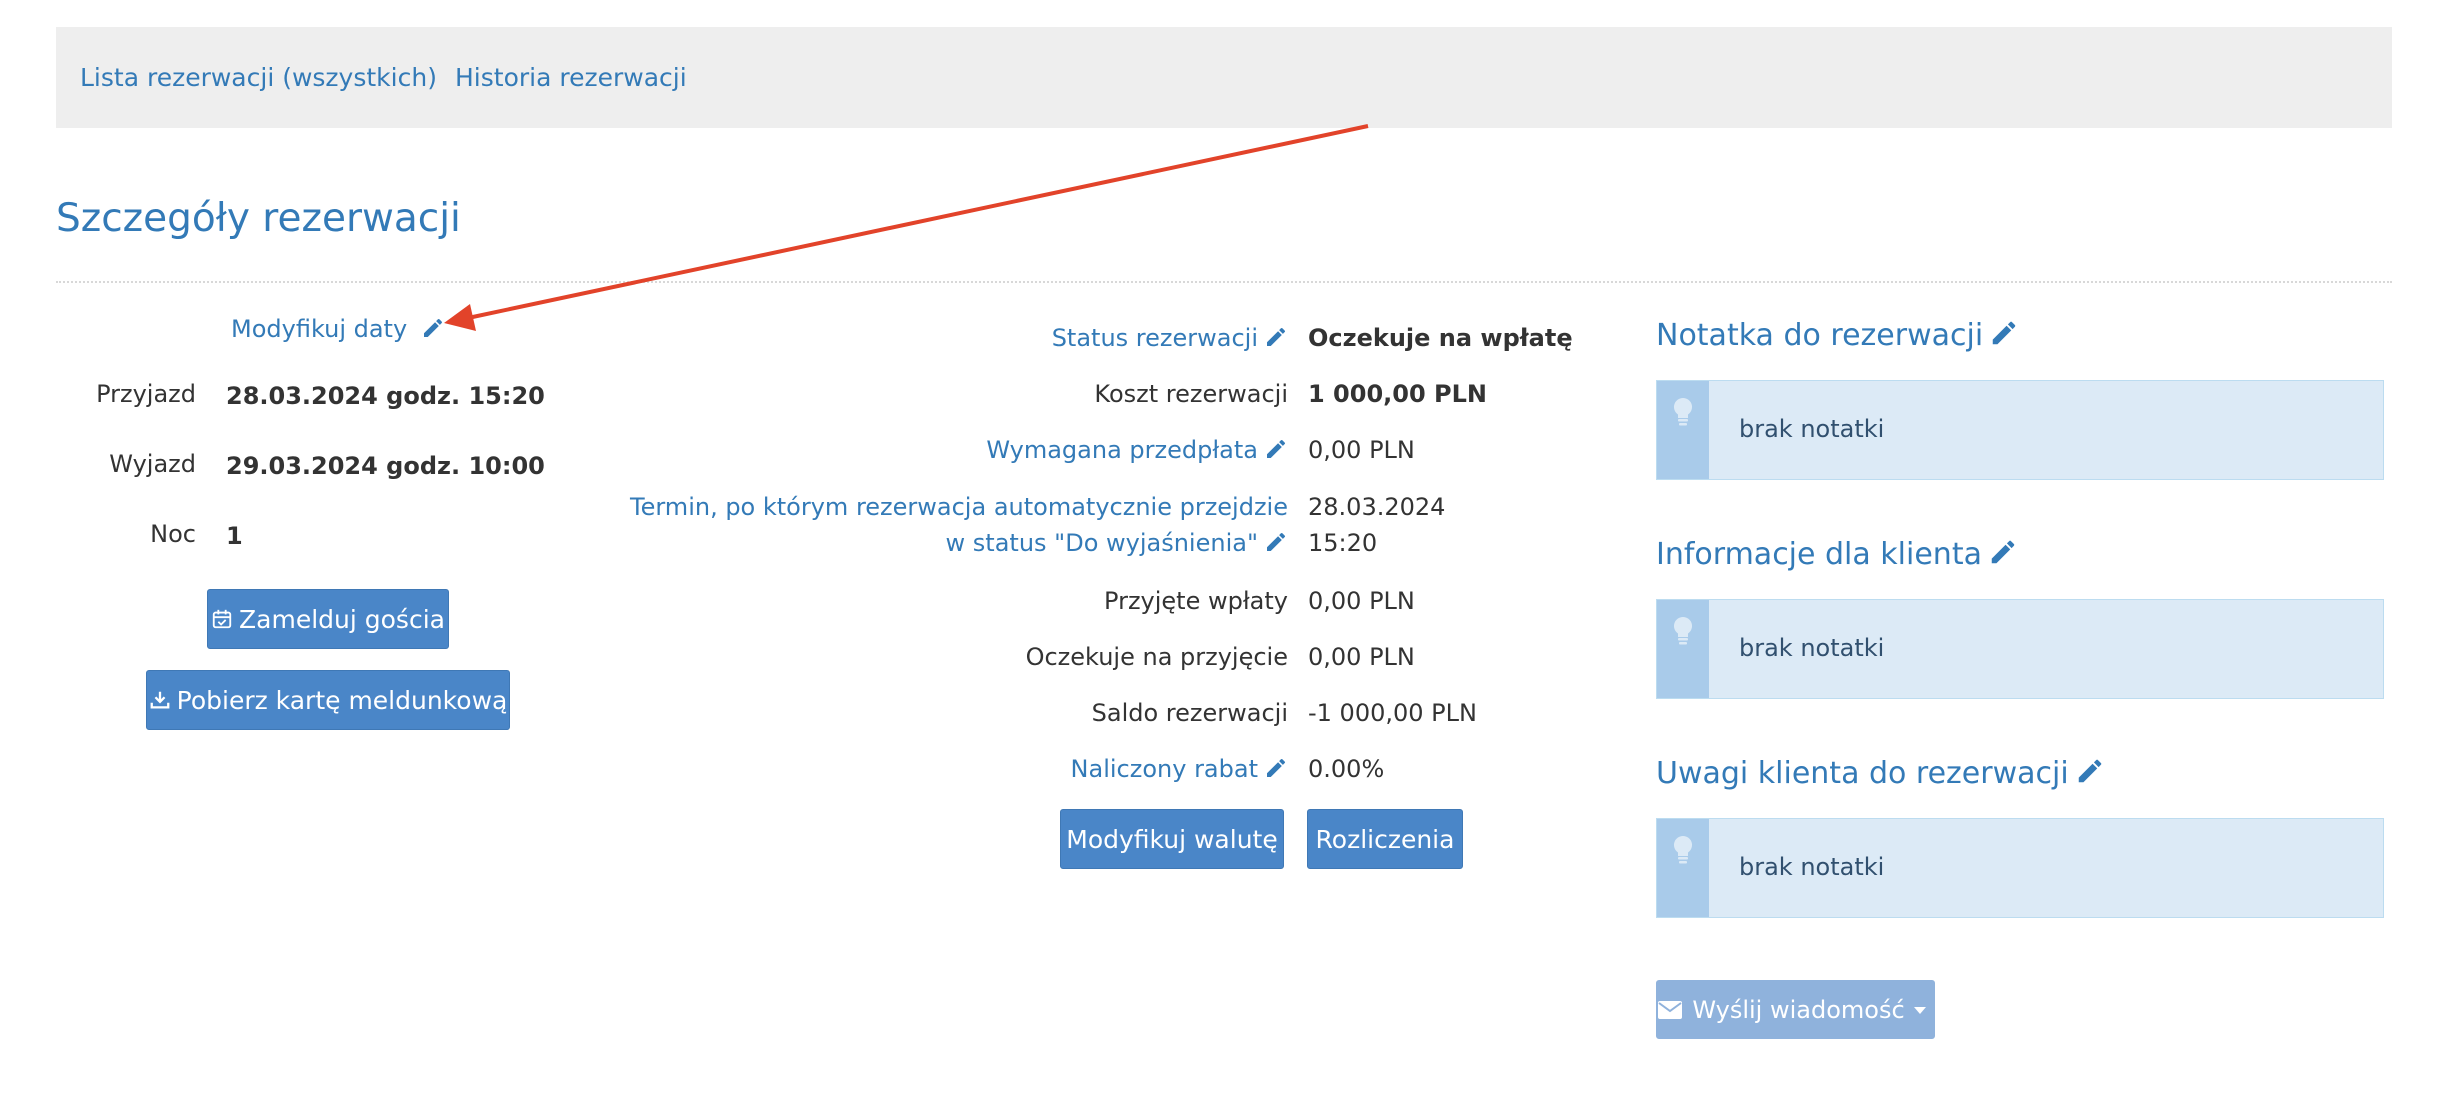 The image size is (2442, 1096). Describe the element at coordinates (385, 396) in the screenshot. I see `arrival-value: 28.03.2024 godz. 15:20` at that location.